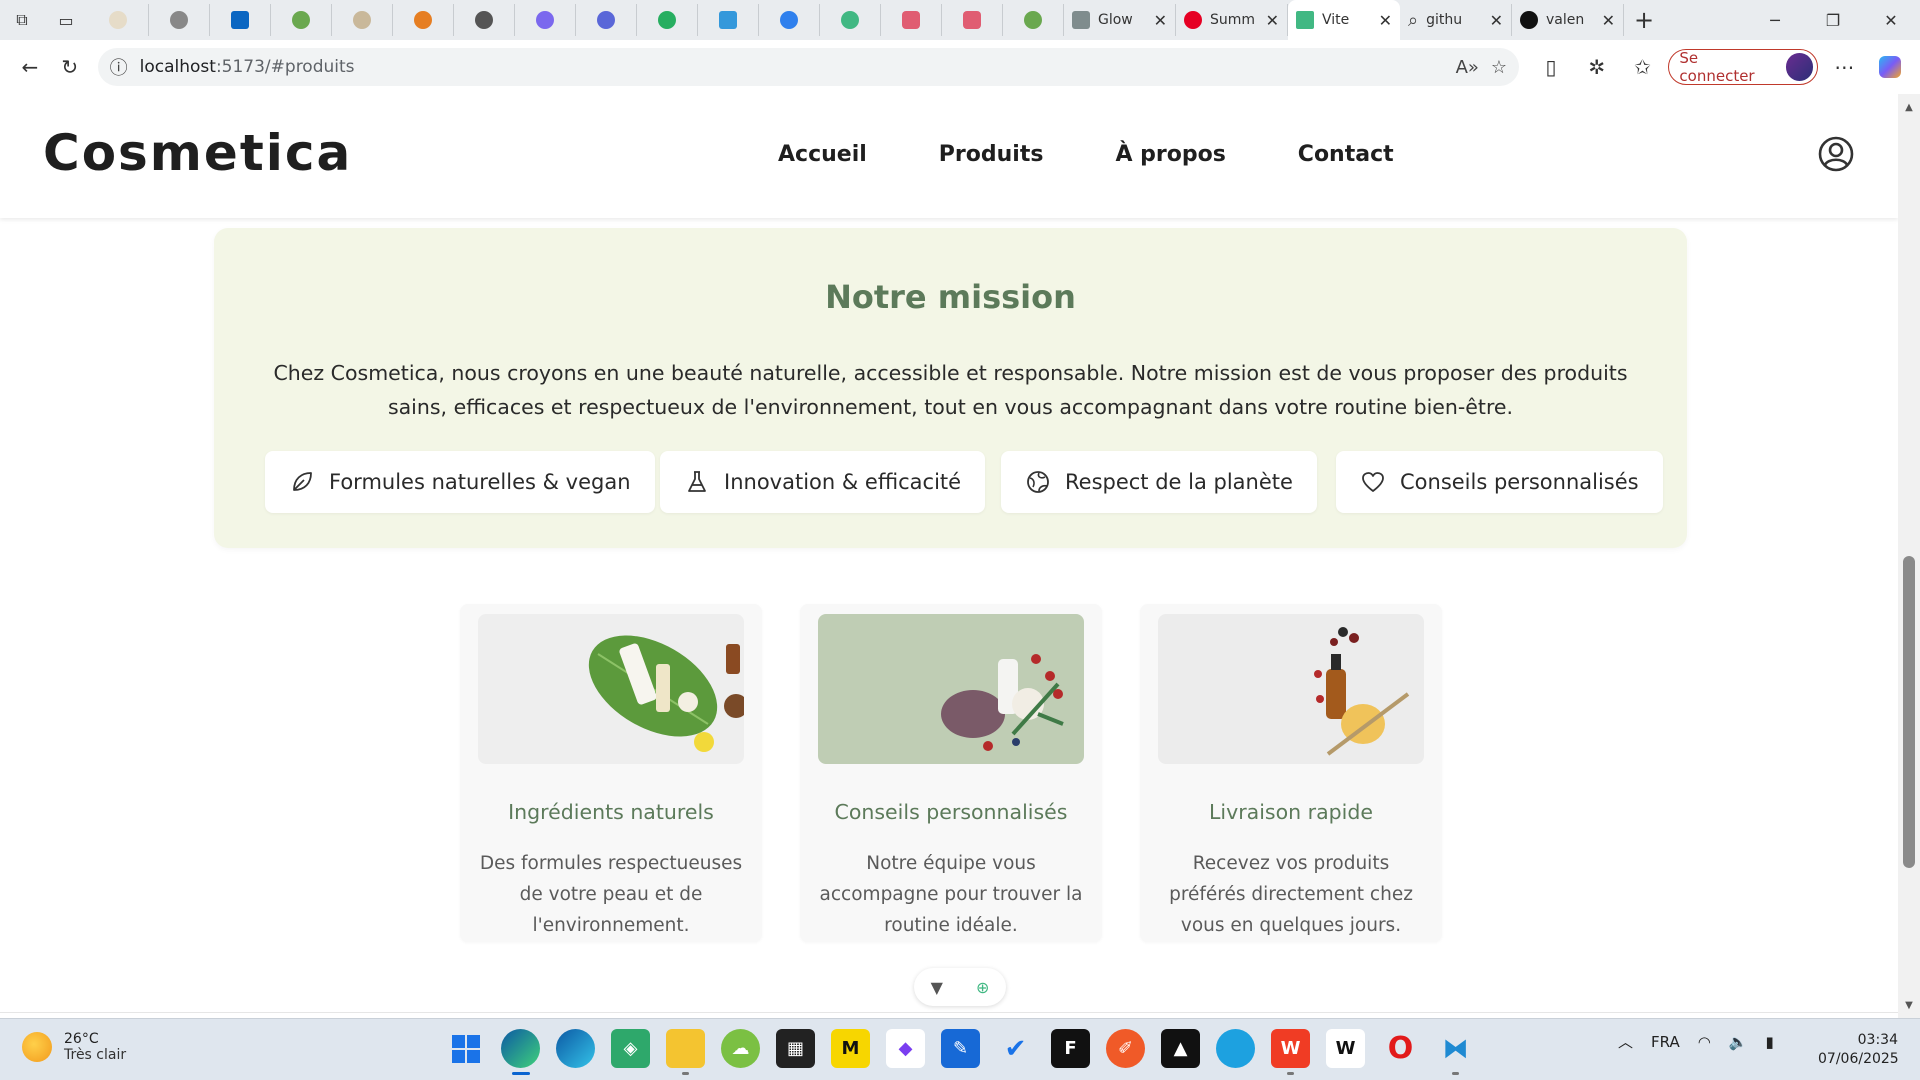  I want to click on extensions-icon: ✲, so click(1597, 67).